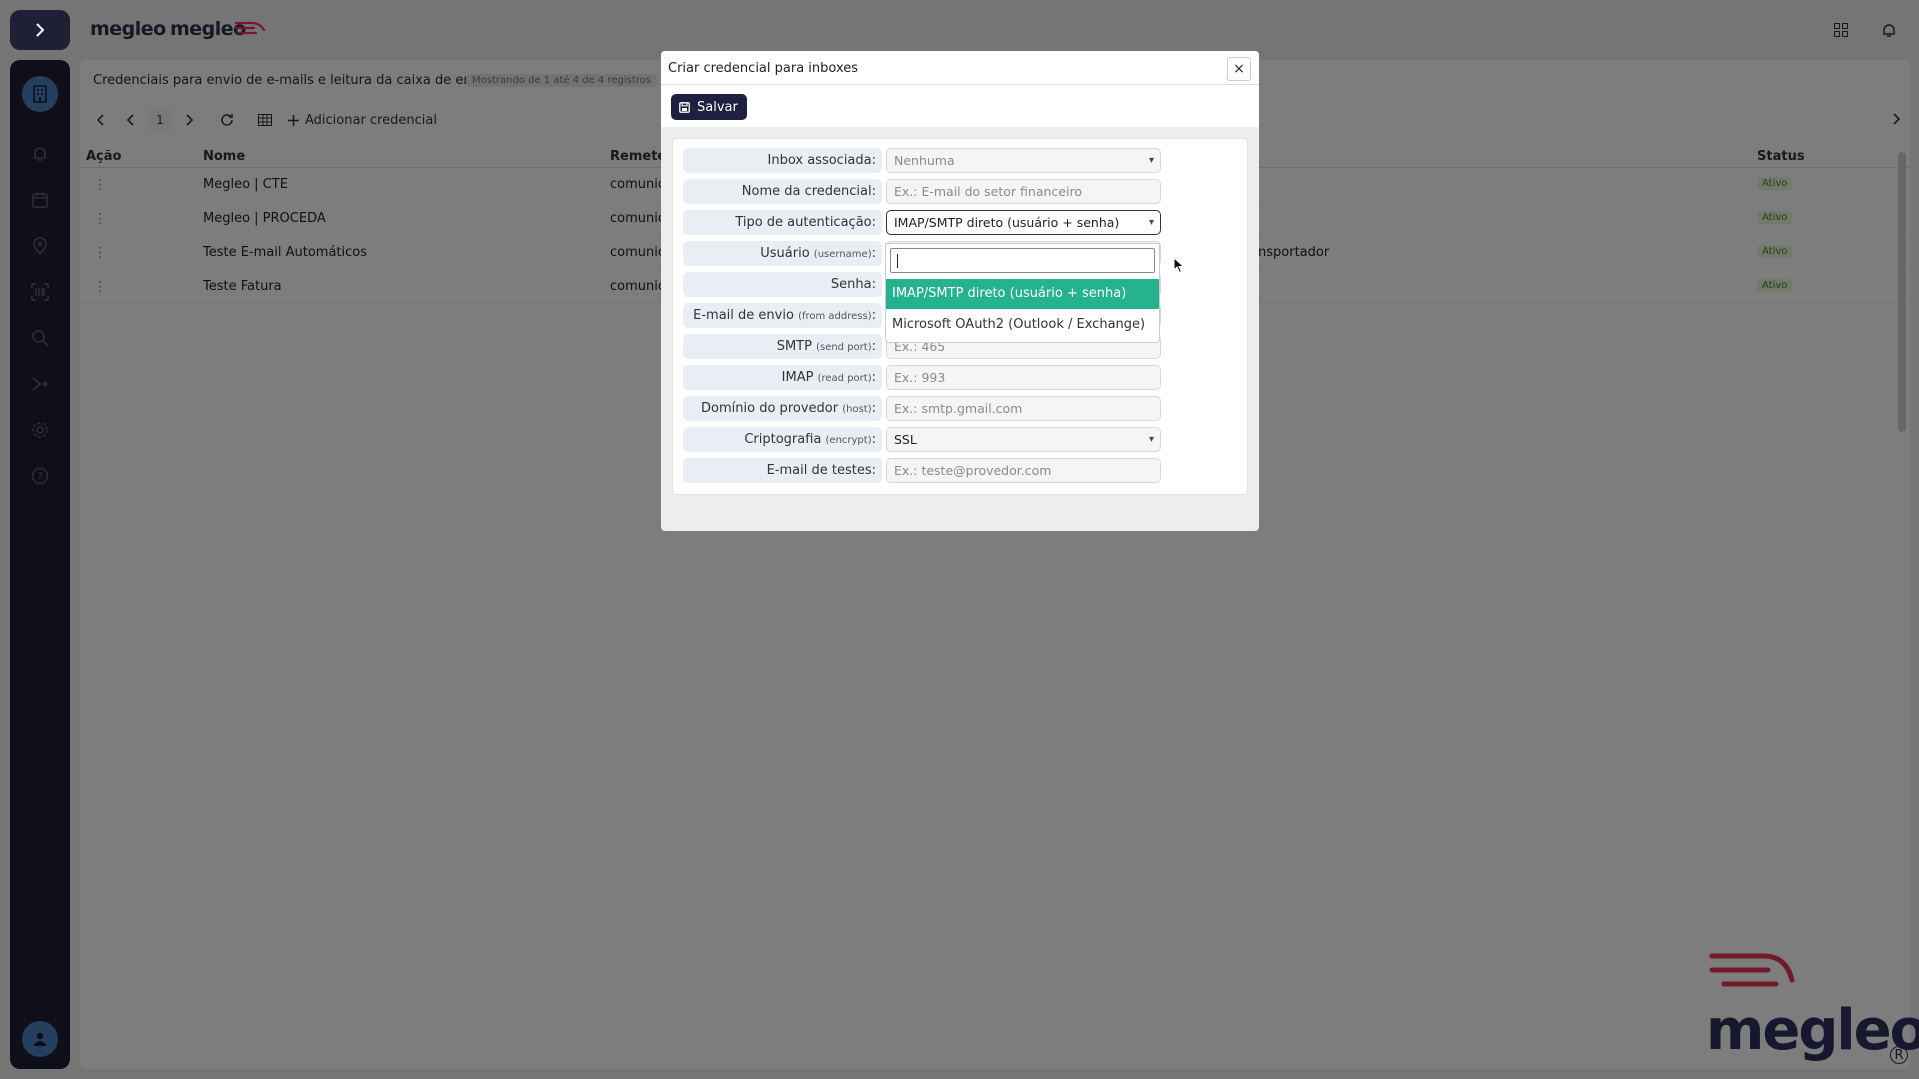 The image size is (1919, 1079). I want to click on field-label: Tipo de autenticação:, so click(782, 222).